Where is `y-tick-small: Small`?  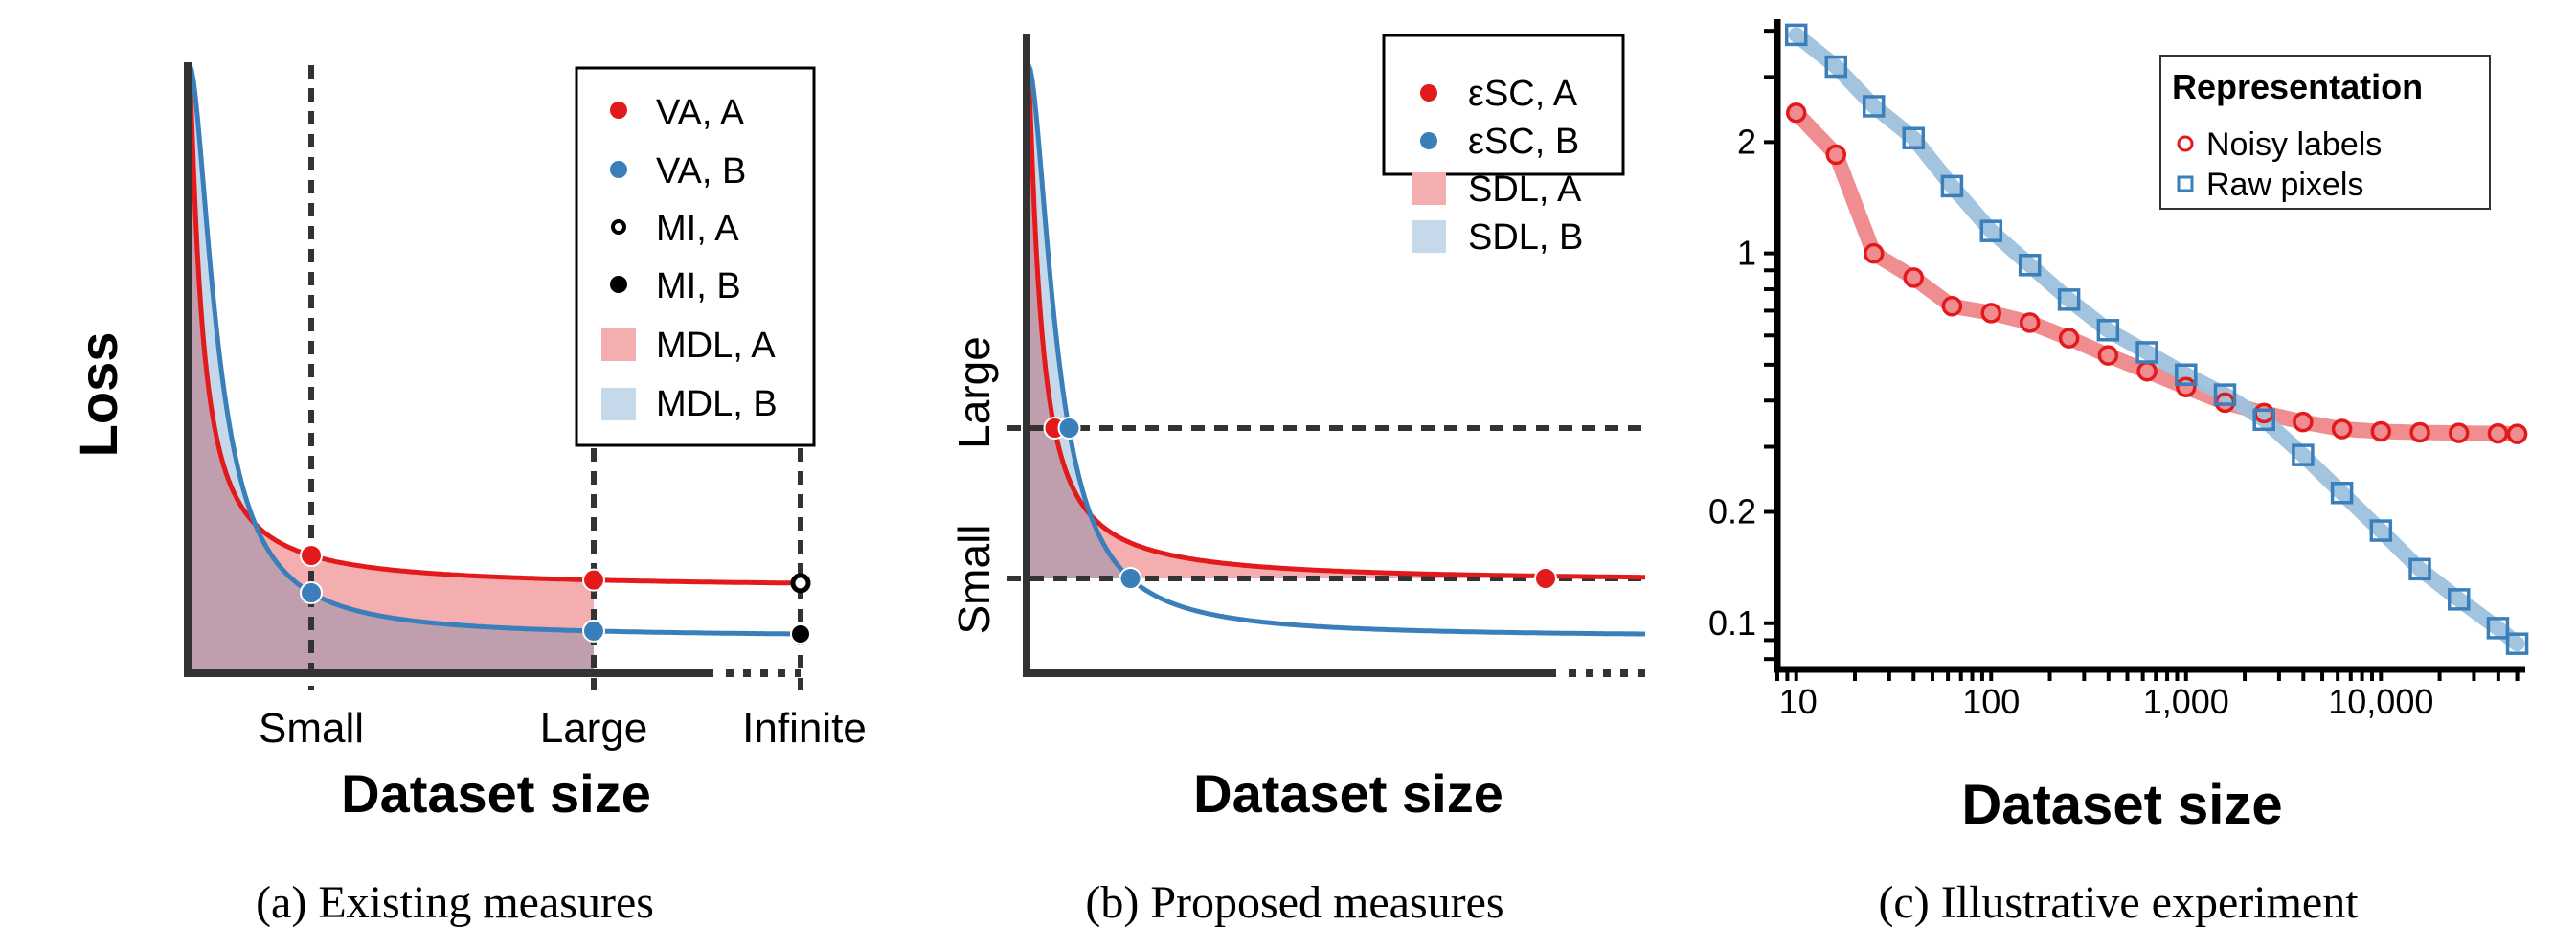 y-tick-small: Small is located at coordinates (974, 579).